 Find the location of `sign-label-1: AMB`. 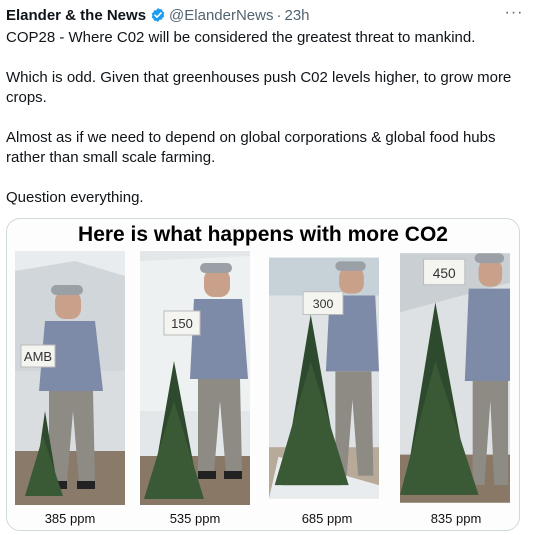

sign-label-1: AMB is located at coordinates (38, 356).